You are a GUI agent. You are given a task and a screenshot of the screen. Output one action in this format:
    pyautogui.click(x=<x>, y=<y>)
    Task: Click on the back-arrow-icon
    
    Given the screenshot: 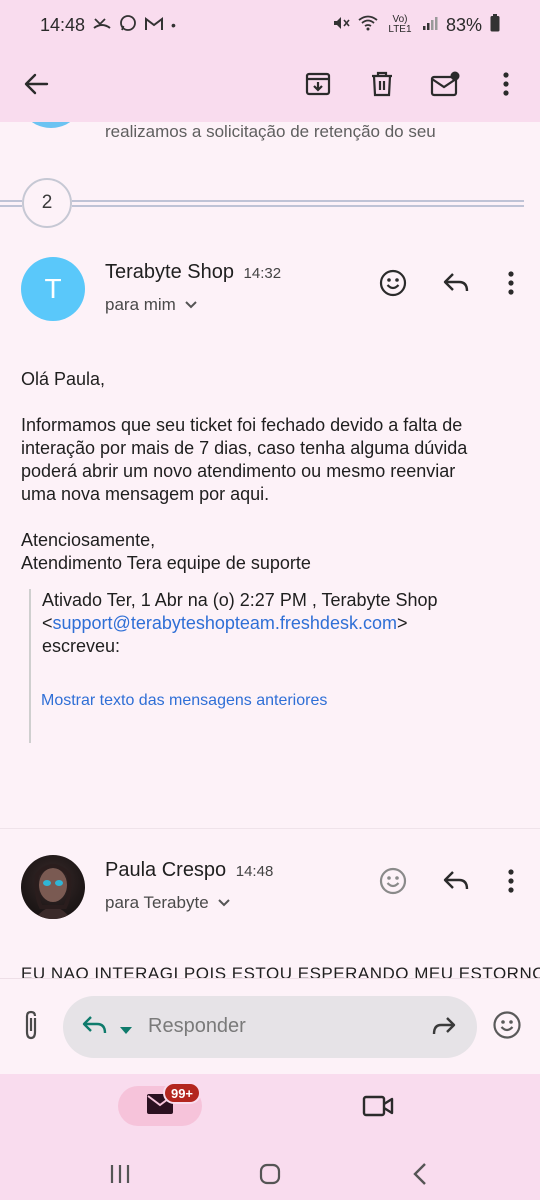 What is the action you would take?
    pyautogui.click(x=36, y=86)
    